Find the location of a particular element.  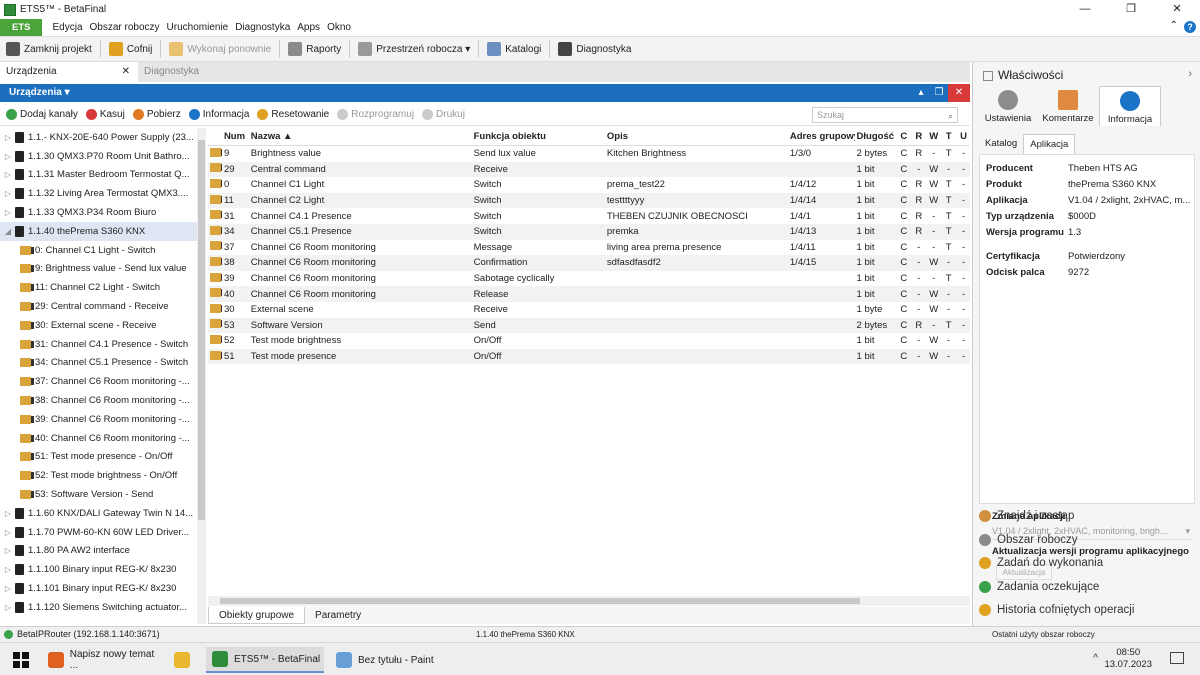

clock: 08:50 13.07.2023 is located at coordinates (1128, 659).